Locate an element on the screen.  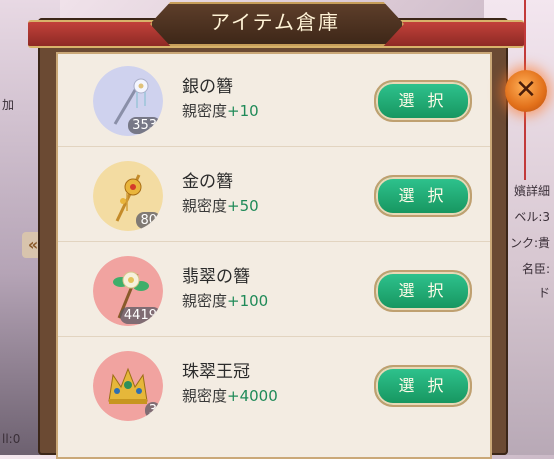
affinity-value: +4000 is located at coordinates (252, 396).